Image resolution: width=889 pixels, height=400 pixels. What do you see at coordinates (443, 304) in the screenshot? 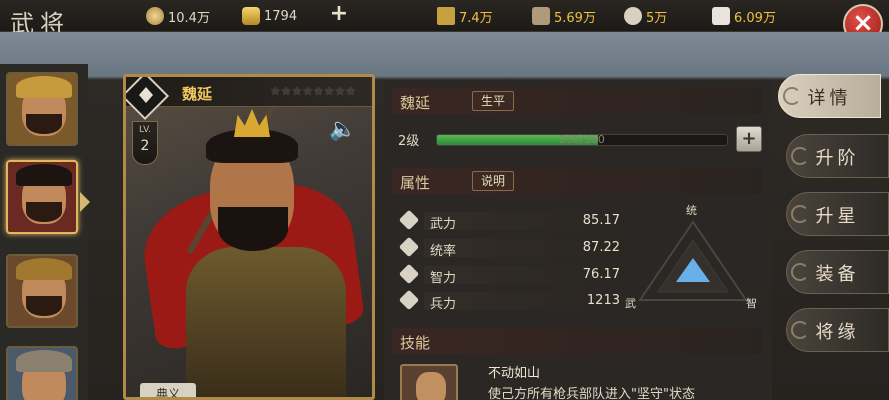
I see `stat-label: 兵力` at bounding box center [443, 304].